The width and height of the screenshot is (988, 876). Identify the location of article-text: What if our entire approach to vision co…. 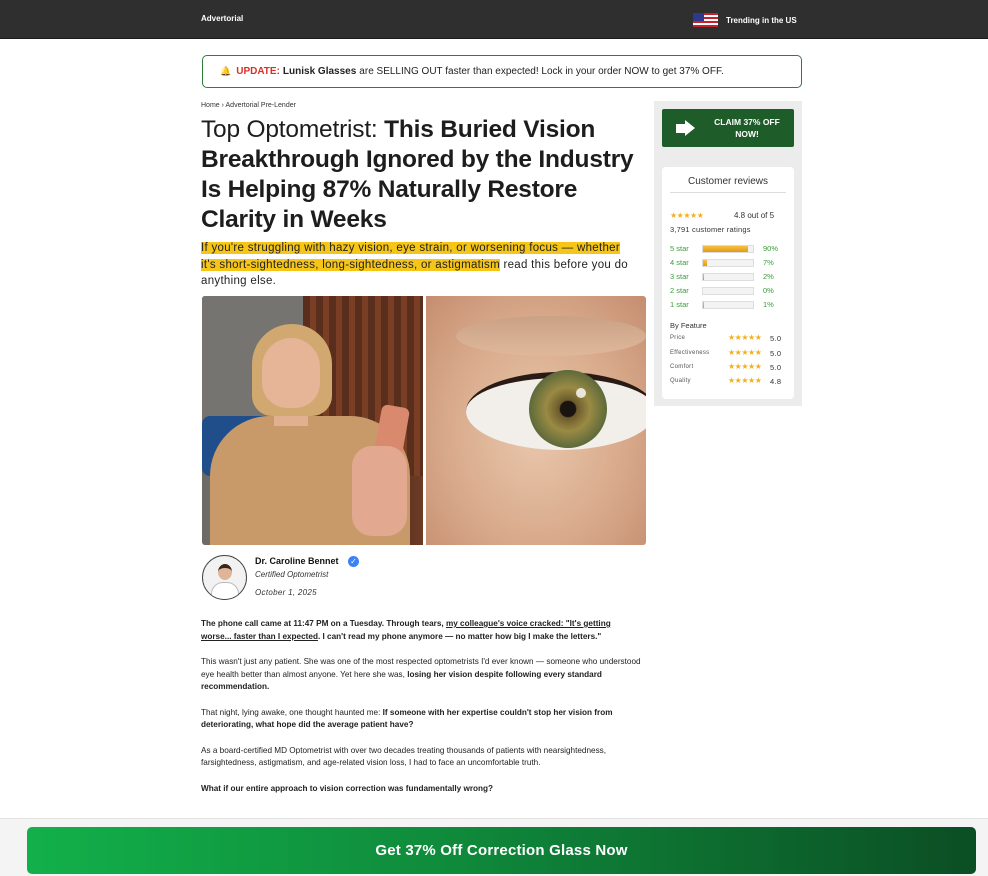
(347, 788).